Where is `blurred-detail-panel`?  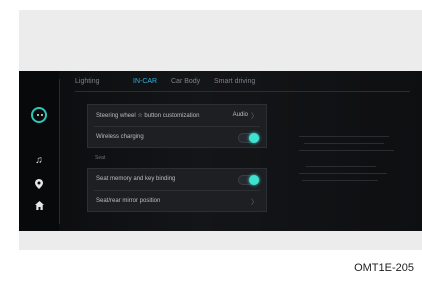 blurred-detail-panel is located at coordinates (349, 161).